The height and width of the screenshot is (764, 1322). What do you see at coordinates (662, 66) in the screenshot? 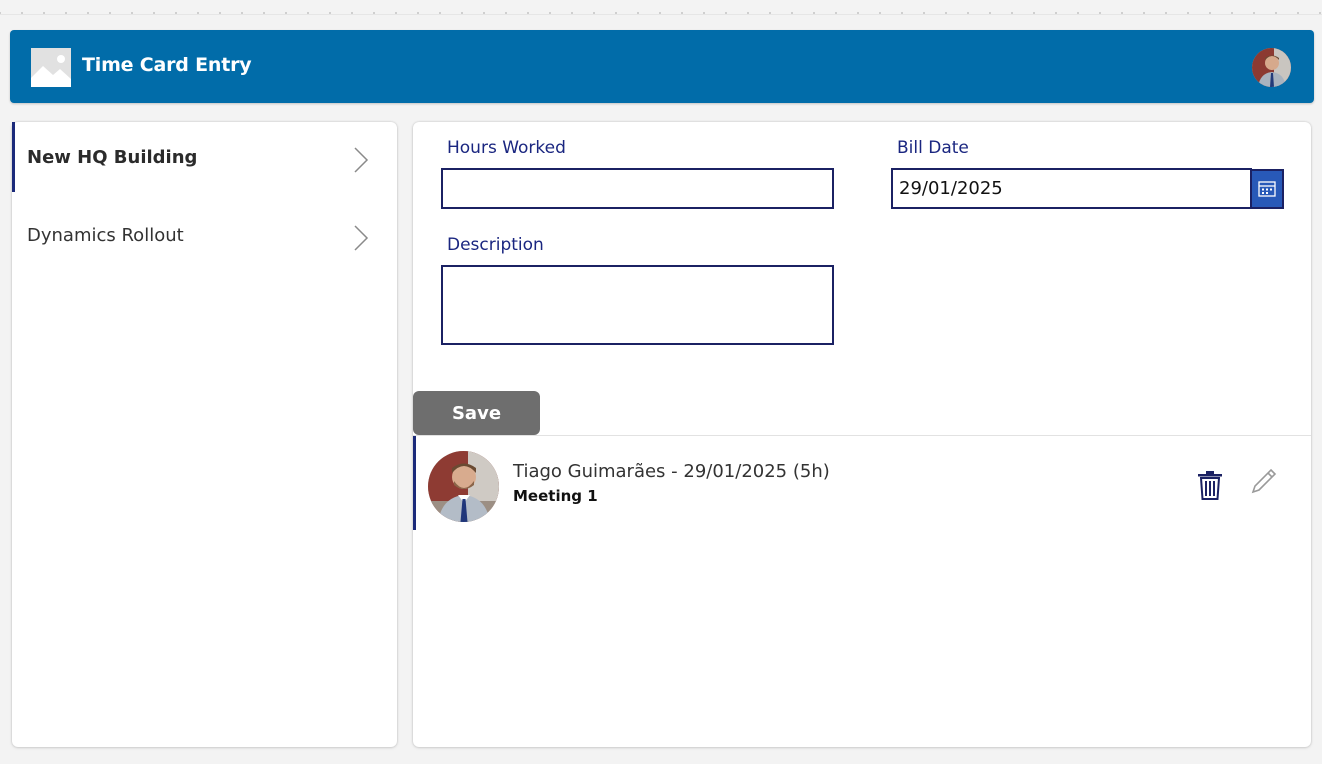
I see `app-header: Time Card Entry` at bounding box center [662, 66].